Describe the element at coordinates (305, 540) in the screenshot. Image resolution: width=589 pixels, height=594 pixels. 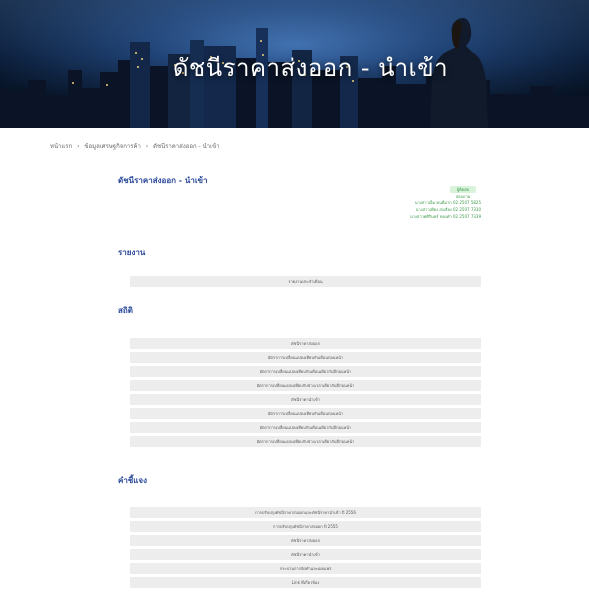
I see `explanation-link: ดัชนีราคาส่งออก` at that location.